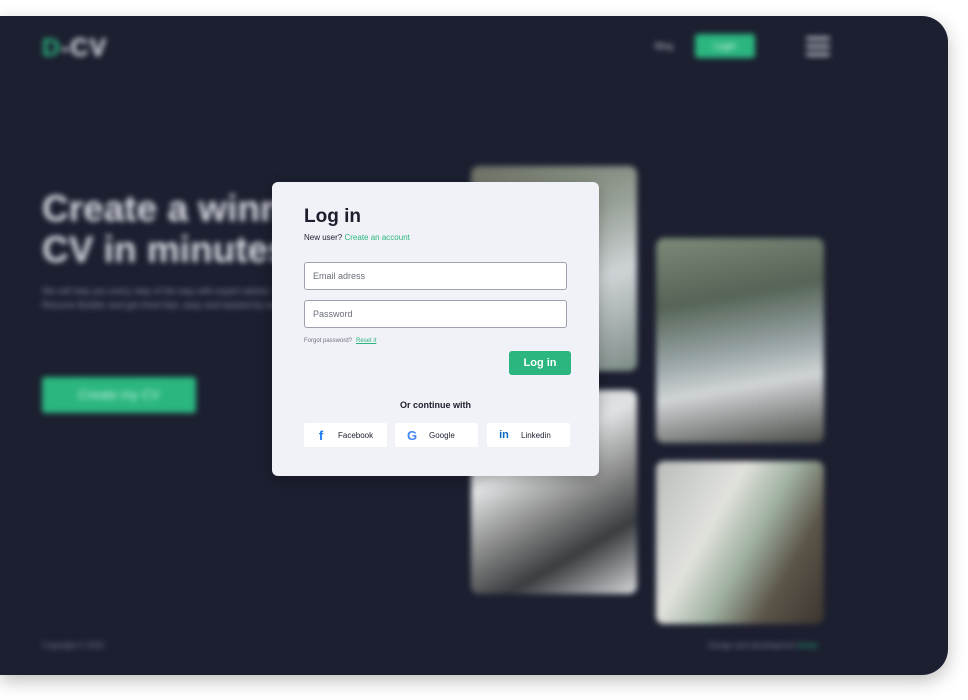 Image resolution: width=968 pixels, height=700 pixels. I want to click on google-button: G Google, so click(436, 435).